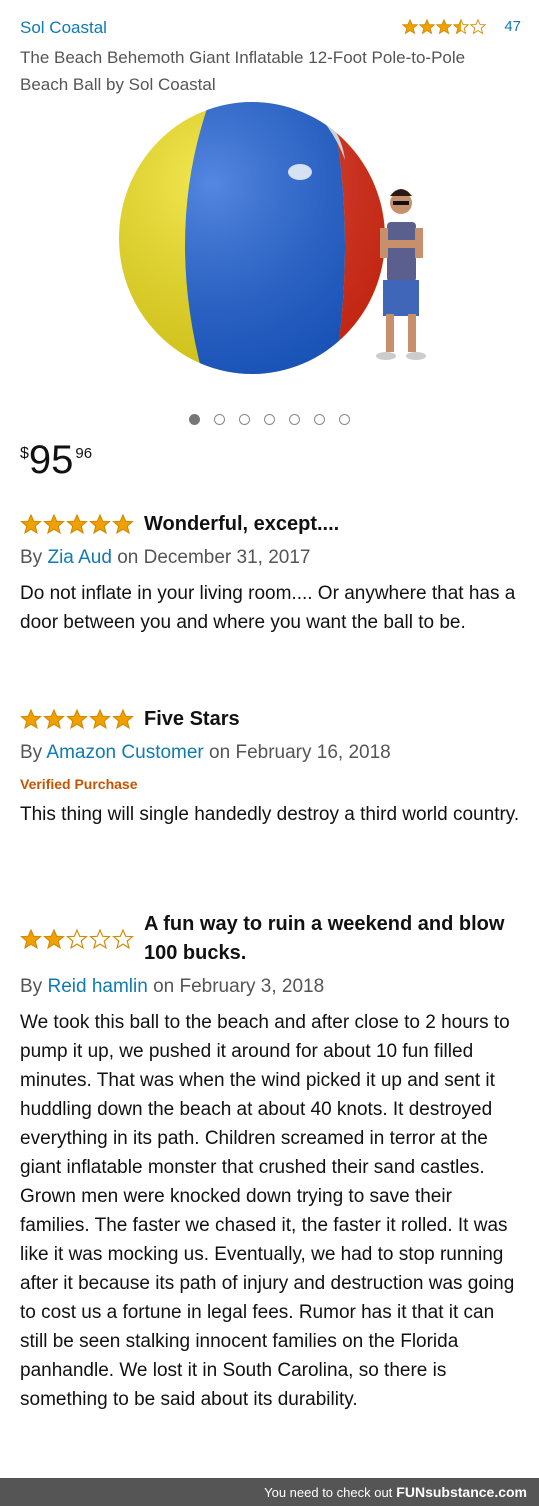 Image resolution: width=539 pixels, height=1506 pixels. I want to click on footer-logo: FUNsubstance.com, so click(461, 1492).